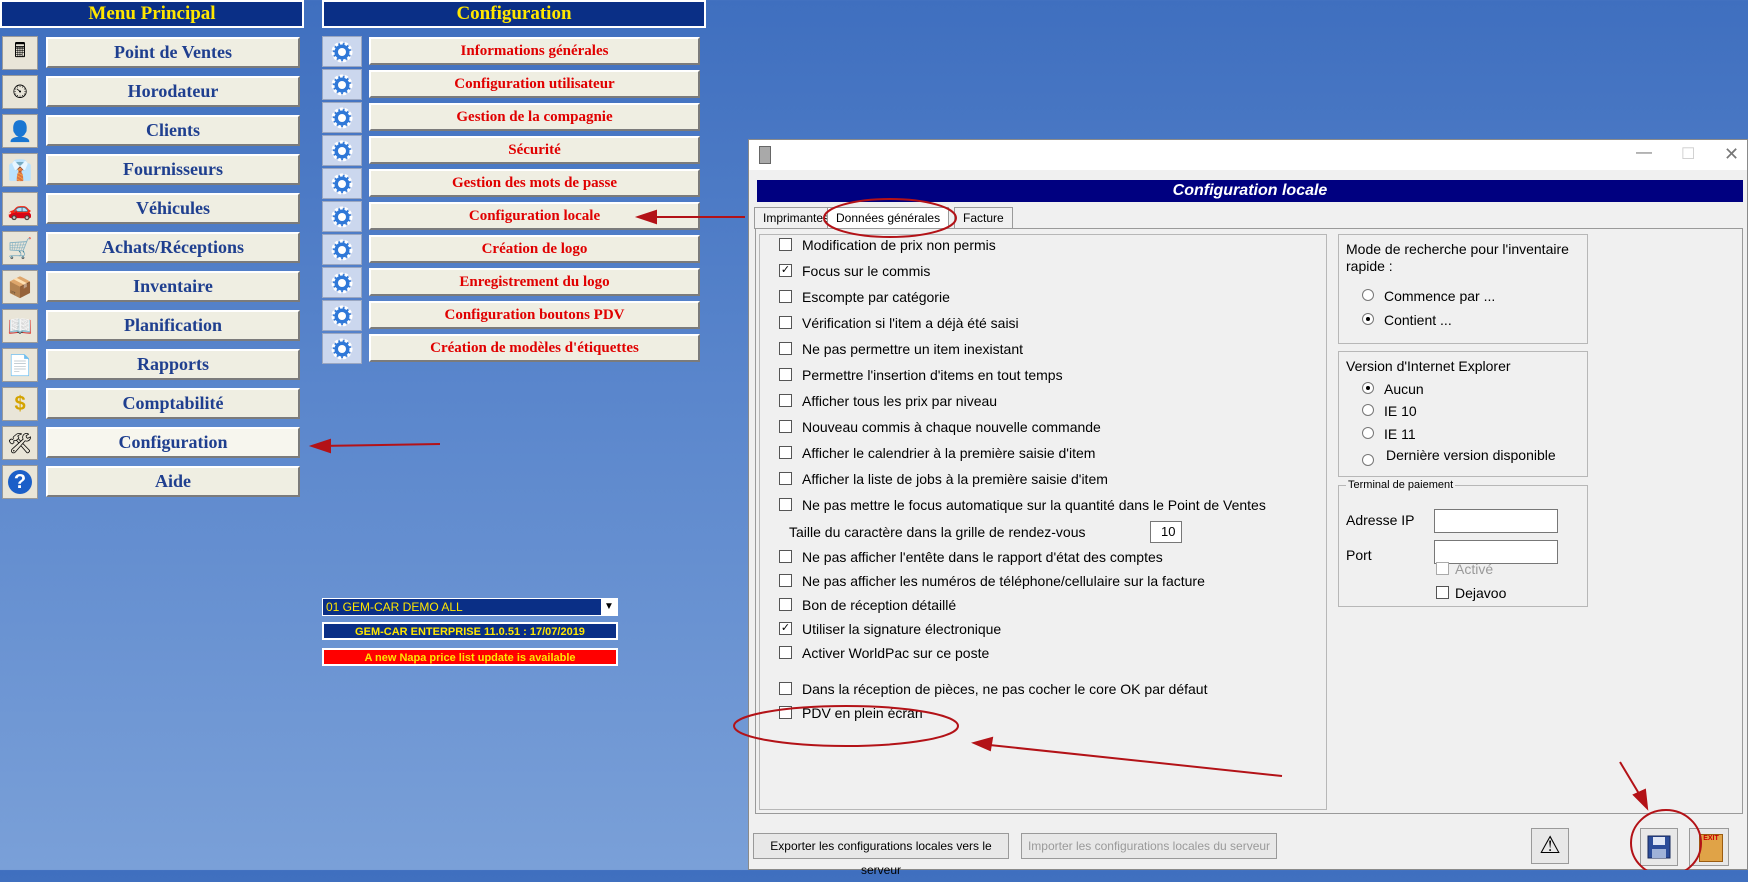 The height and width of the screenshot is (882, 1748). I want to click on radio-aucun: Aucun, so click(1393, 389).